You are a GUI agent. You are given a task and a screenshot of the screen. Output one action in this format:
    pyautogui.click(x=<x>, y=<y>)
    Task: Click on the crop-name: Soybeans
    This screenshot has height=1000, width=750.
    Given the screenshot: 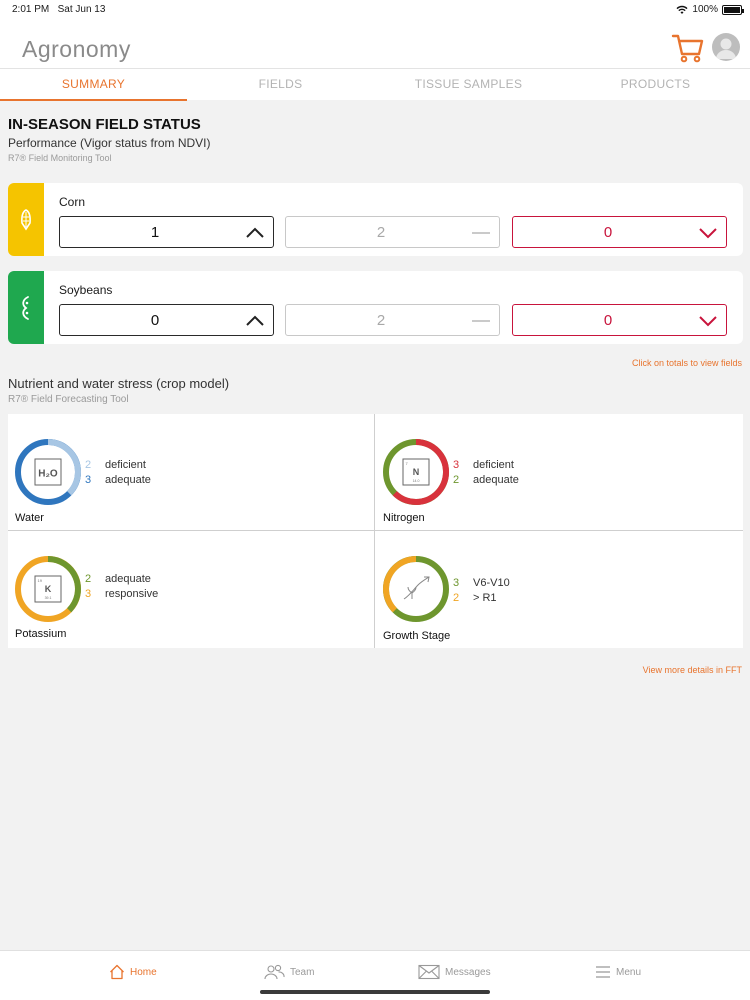 What is the action you would take?
    pyautogui.click(x=86, y=290)
    